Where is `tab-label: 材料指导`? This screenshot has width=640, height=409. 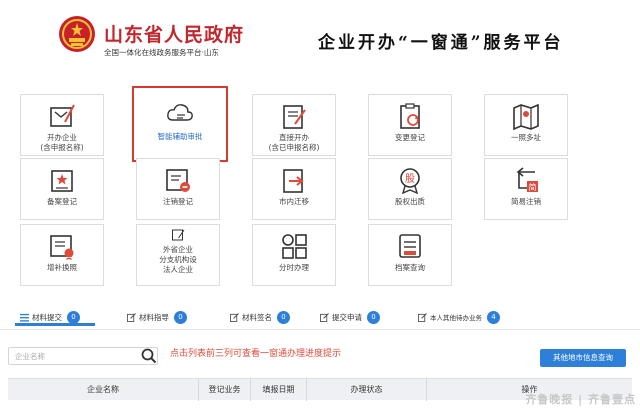
tab-label: 材料指导 is located at coordinates (154, 317).